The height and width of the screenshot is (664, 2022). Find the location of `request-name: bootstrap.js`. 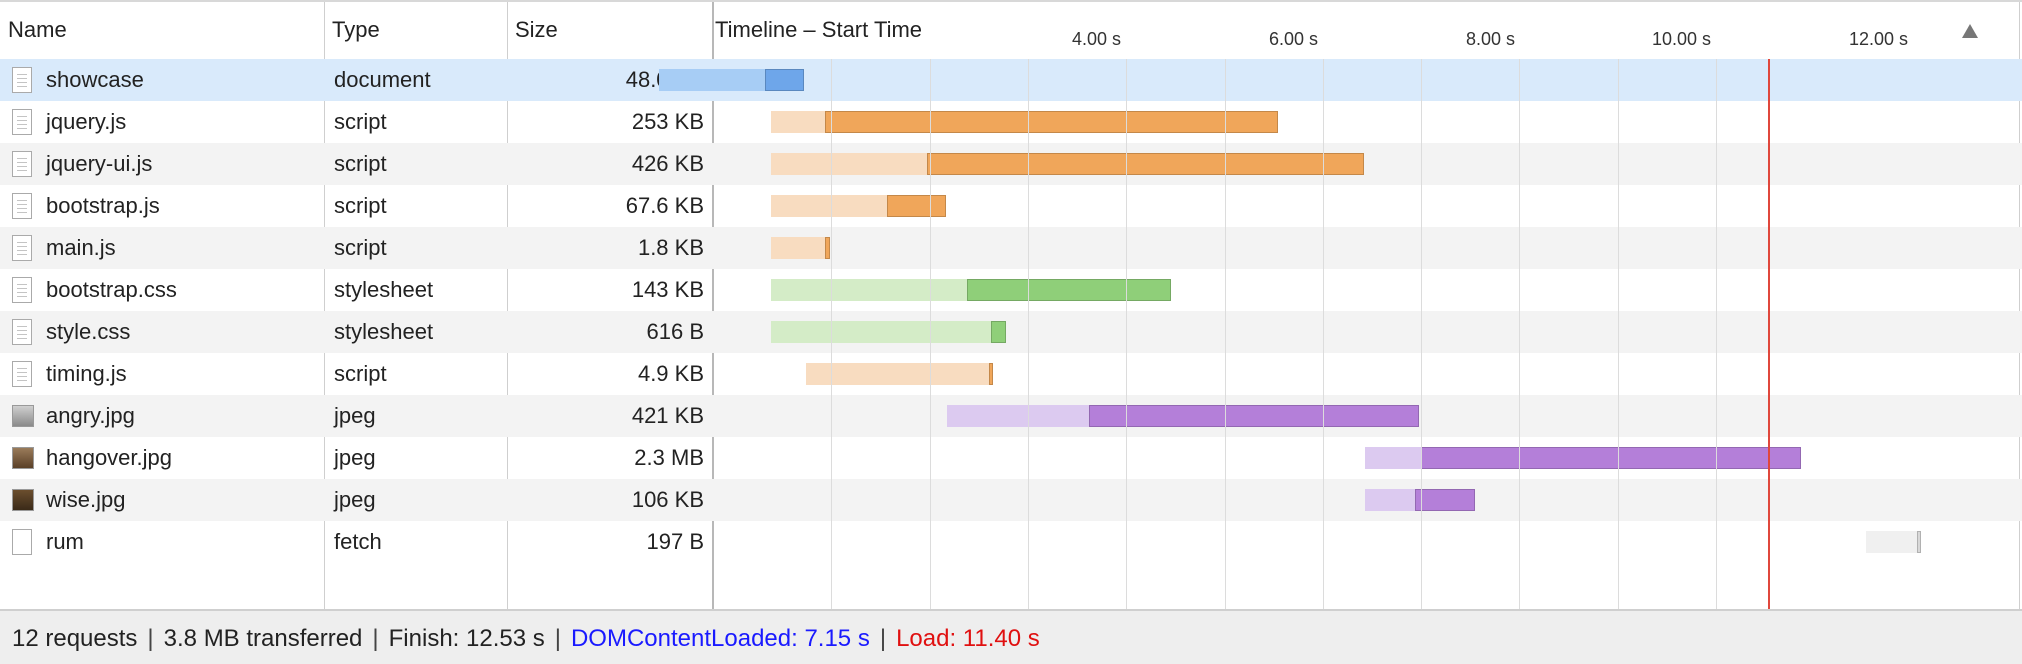

request-name: bootstrap.js is located at coordinates (103, 206).